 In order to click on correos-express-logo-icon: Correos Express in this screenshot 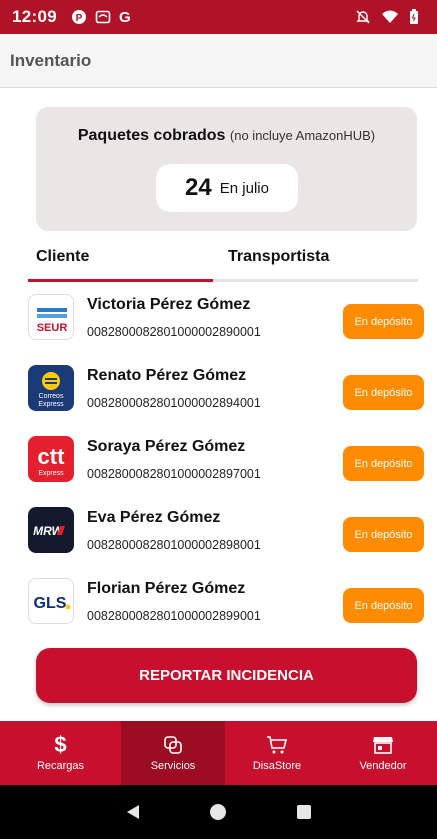, I will do `click(51, 390)`.